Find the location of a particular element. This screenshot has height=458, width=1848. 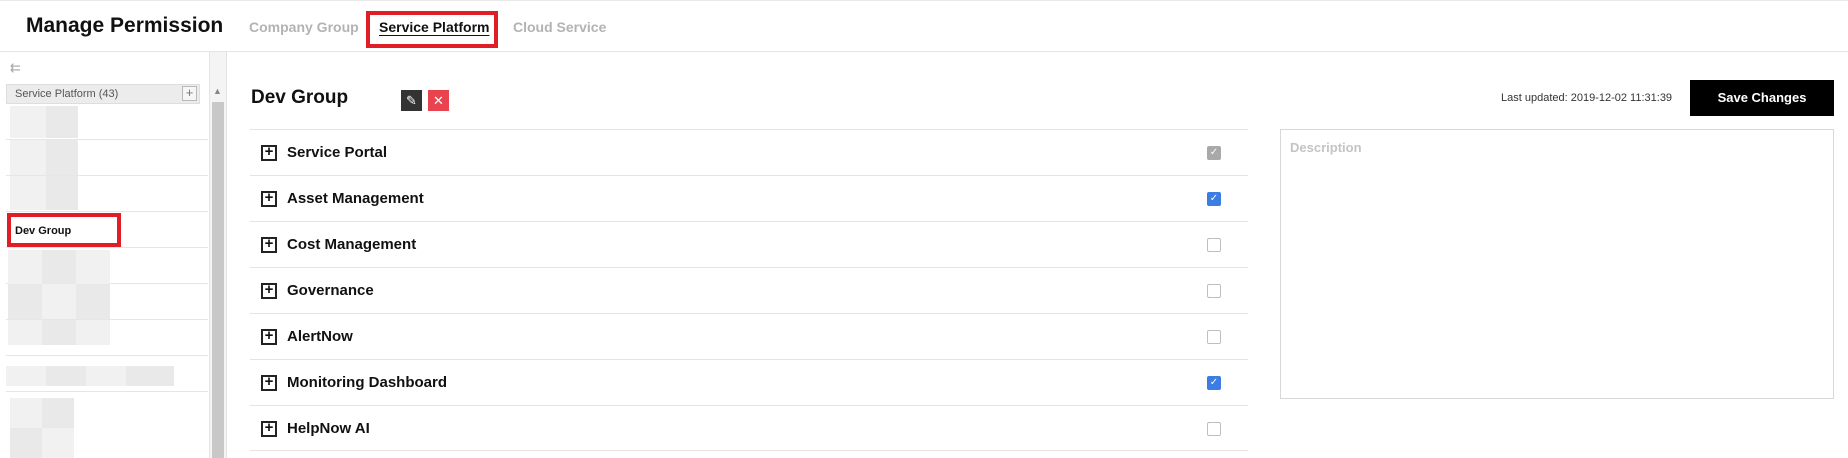

add-group-button: + is located at coordinates (189, 93).